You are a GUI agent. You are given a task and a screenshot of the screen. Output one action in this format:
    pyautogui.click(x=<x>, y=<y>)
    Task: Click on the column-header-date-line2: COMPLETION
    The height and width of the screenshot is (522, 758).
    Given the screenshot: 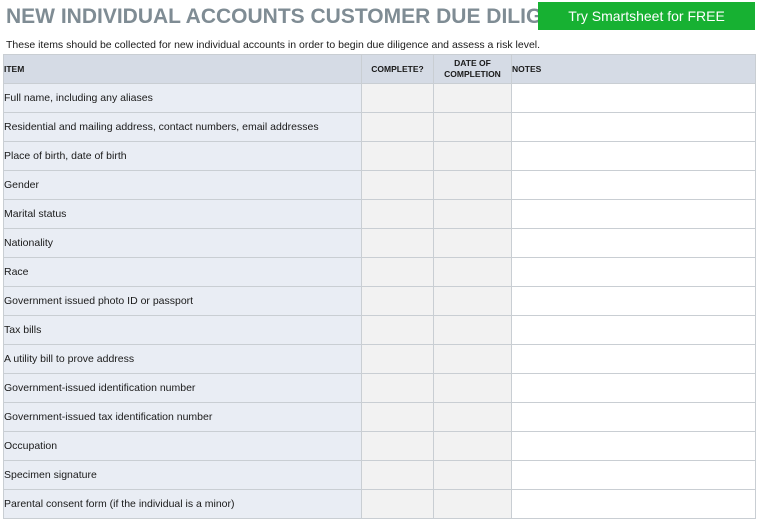 What is the action you would take?
    pyautogui.click(x=472, y=74)
    